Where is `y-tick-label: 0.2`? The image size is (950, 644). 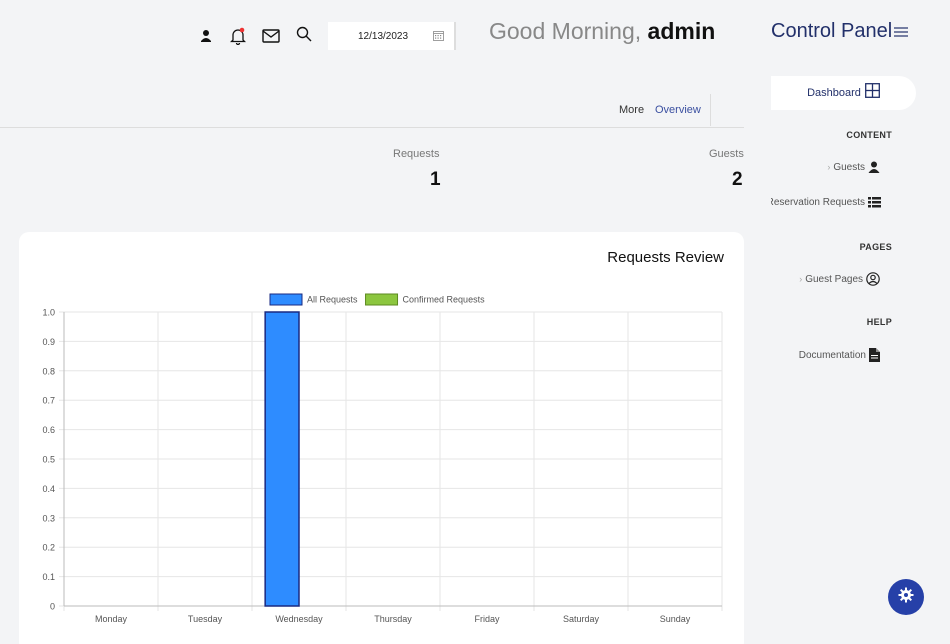
y-tick-label: 0.2 is located at coordinates (48, 548).